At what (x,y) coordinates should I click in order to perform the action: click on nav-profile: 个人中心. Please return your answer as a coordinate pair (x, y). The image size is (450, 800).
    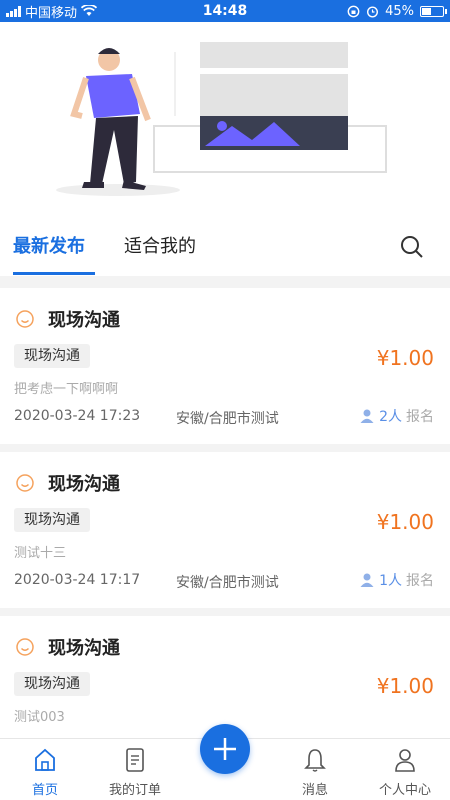
    Looking at the image, I should click on (405, 769).